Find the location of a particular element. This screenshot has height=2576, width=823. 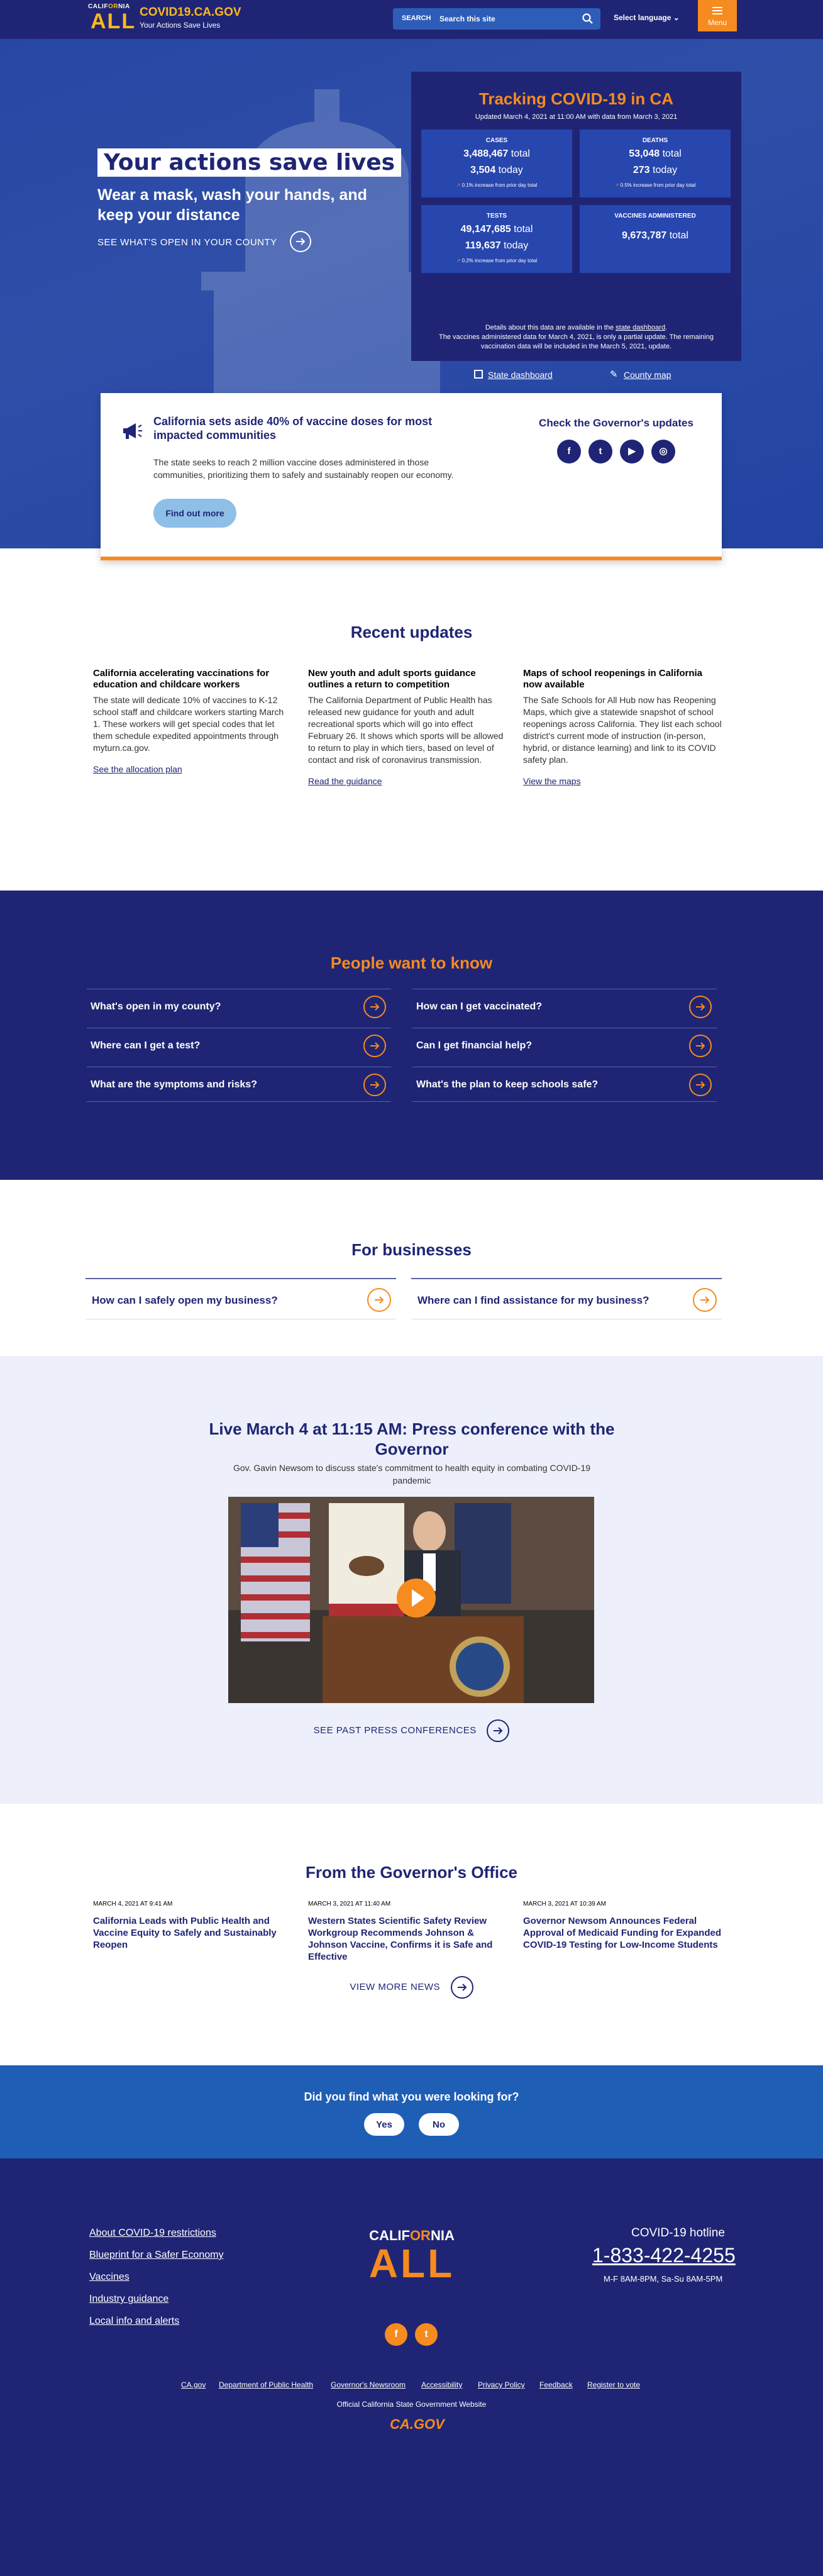

play-icon is located at coordinates (418, 1598).